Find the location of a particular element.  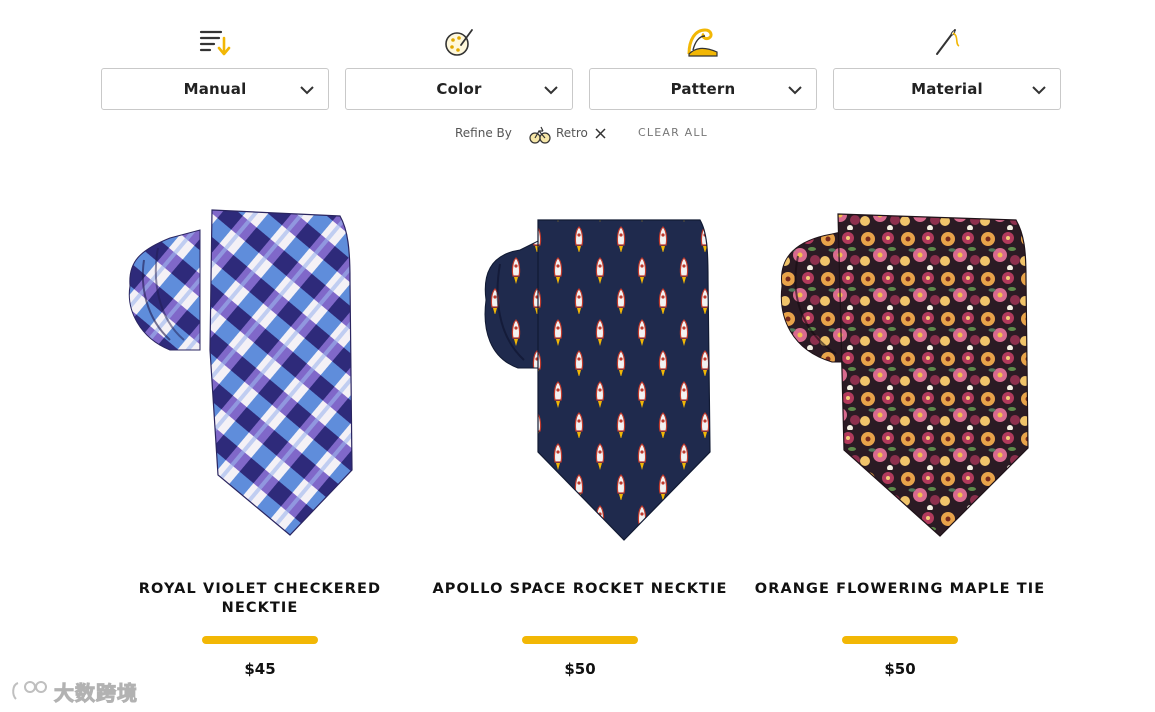

needle-thread-icon is located at coordinates (948, 42).